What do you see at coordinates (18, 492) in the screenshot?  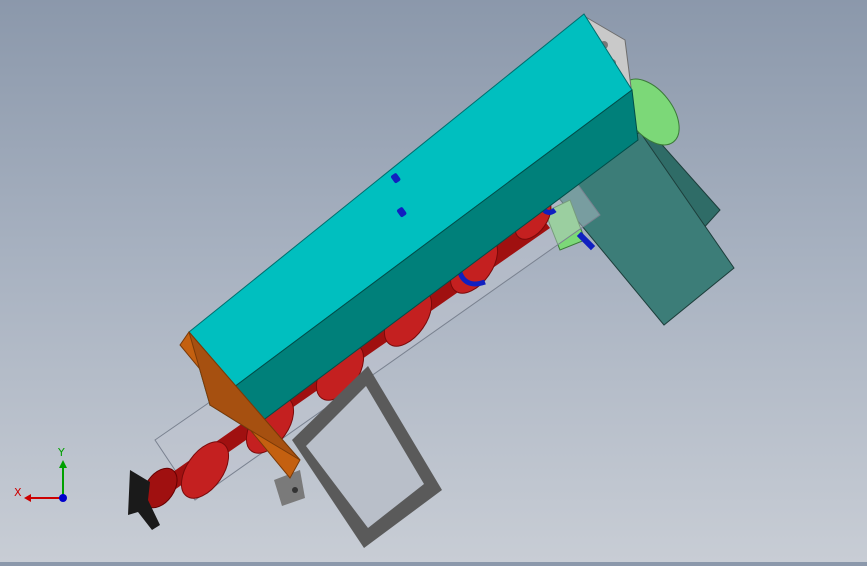 I see `x-axis-label: X` at bounding box center [18, 492].